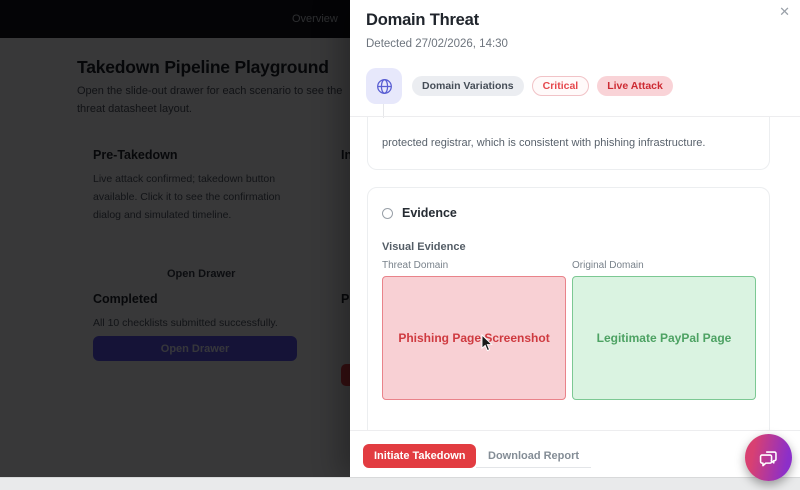  I want to click on threat-domain-column: Threat Domain Phishing Page Screenshot, so click(474, 330).